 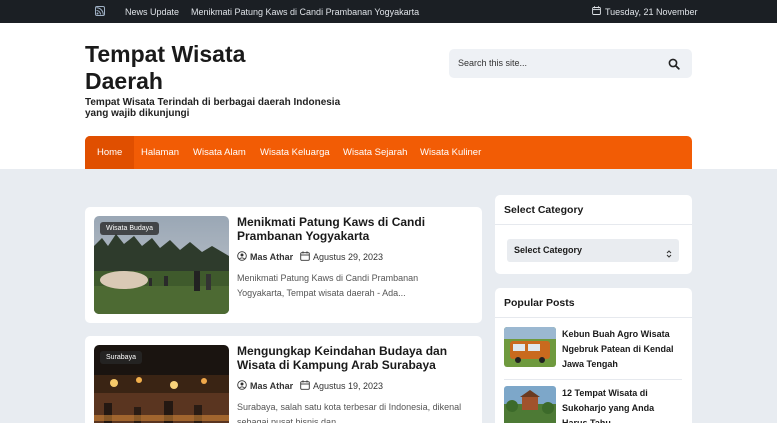 I want to click on post-category-badge: Surabaya, so click(x=121, y=357).